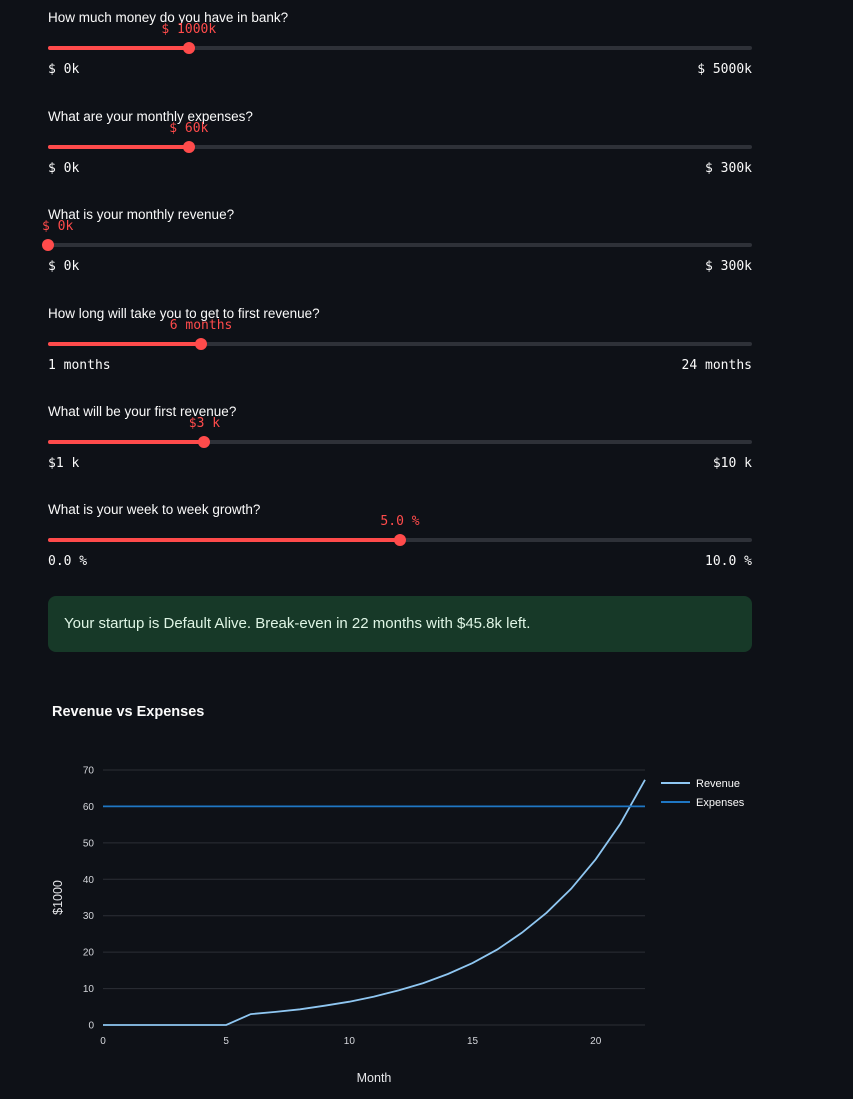  Describe the element at coordinates (89, 880) in the screenshot. I see `y-tick-label: 40` at that location.